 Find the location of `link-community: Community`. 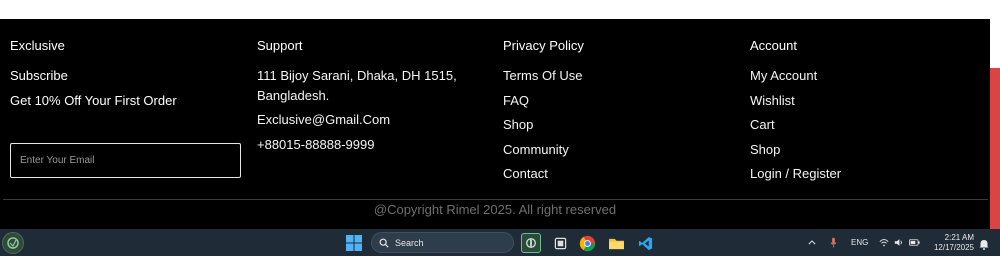

link-community: Community is located at coordinates (536, 150).